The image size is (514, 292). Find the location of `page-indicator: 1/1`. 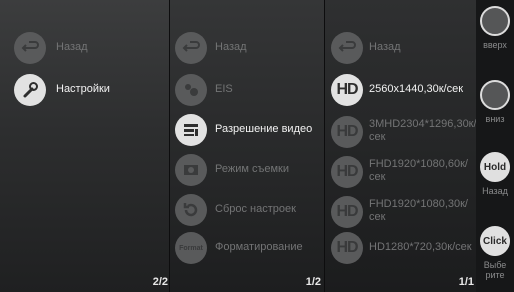

page-indicator: 1/1 is located at coordinates (466, 282).